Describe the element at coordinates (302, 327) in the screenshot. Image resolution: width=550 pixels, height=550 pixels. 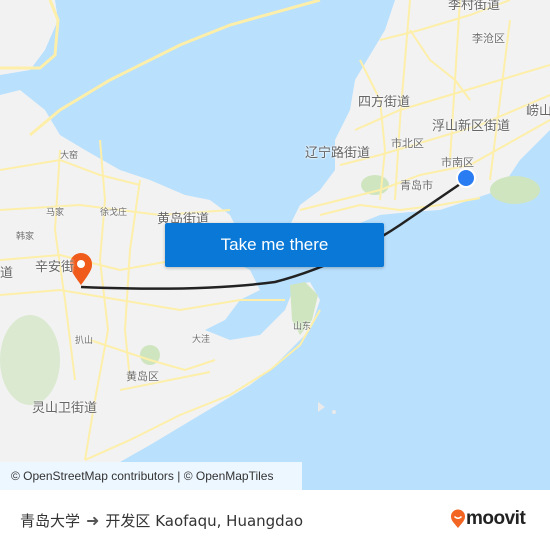
I see `map-label: 山东` at that location.